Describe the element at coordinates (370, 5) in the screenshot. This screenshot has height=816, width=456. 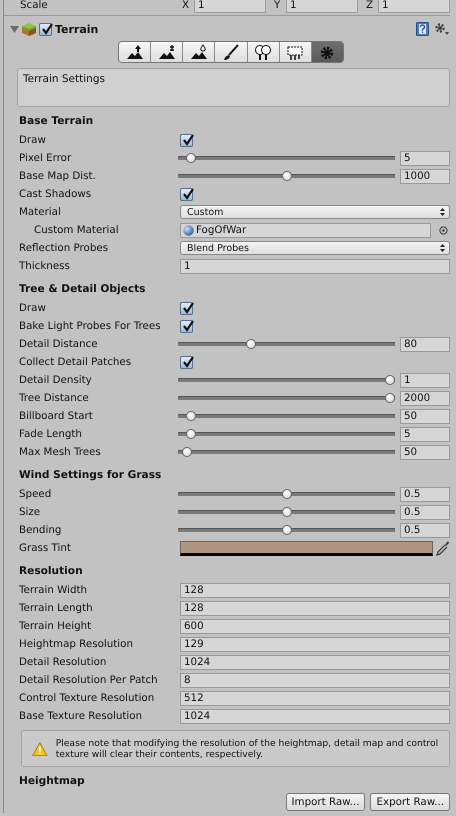
I see `axis-label: Z` at that location.